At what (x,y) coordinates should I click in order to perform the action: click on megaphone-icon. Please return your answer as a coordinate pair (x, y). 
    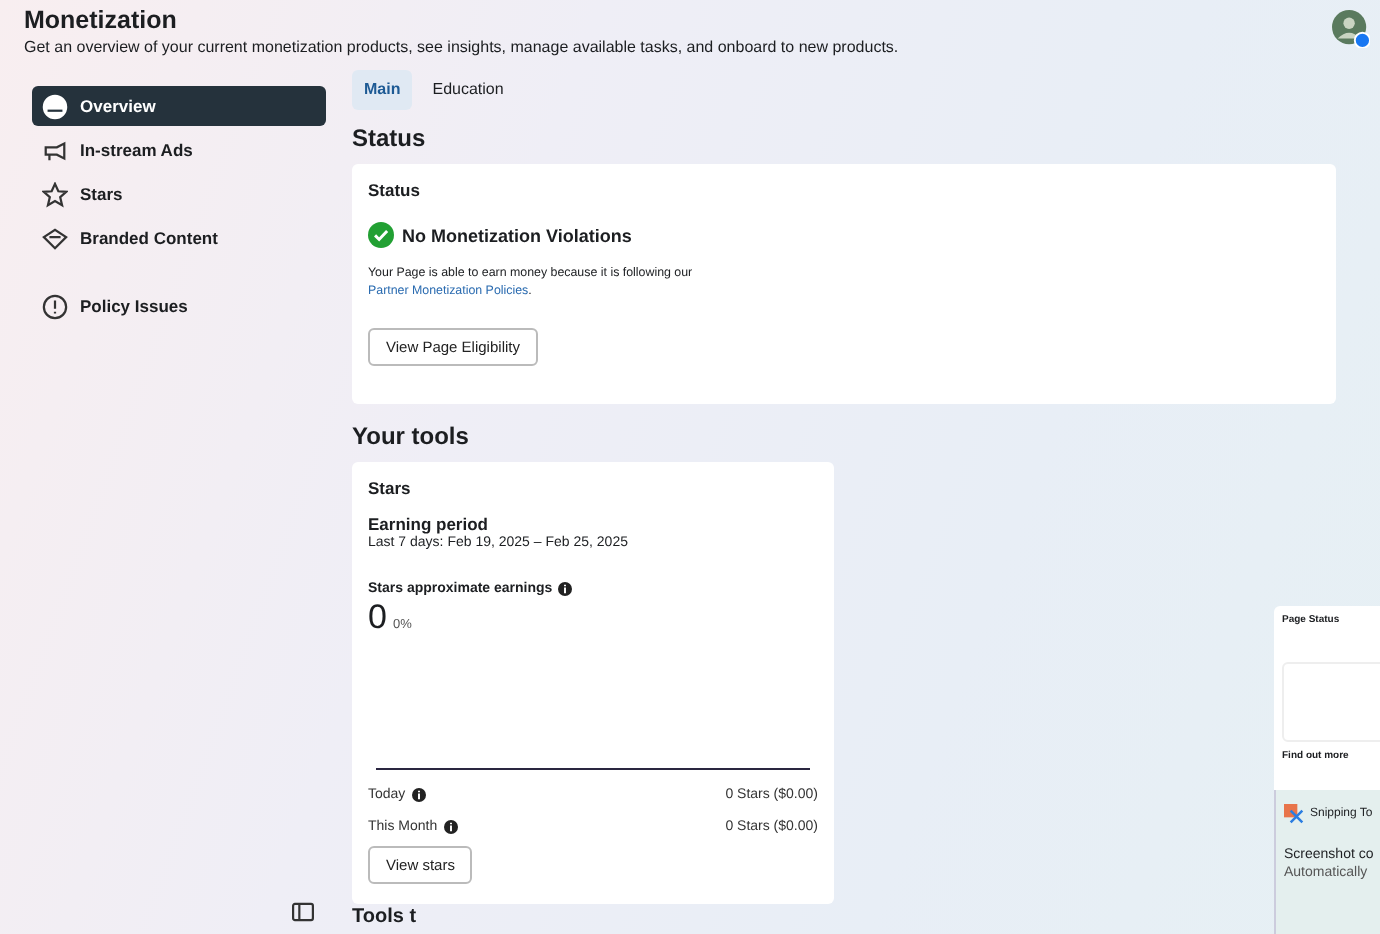
    Looking at the image, I should click on (55, 150).